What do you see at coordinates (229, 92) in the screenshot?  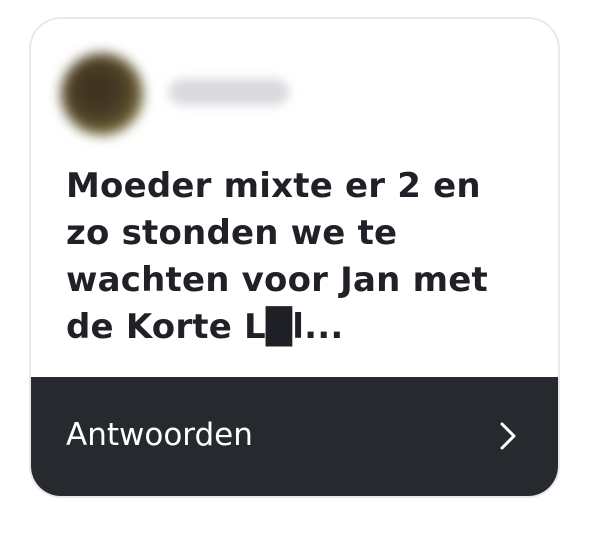 I see `sender-name` at bounding box center [229, 92].